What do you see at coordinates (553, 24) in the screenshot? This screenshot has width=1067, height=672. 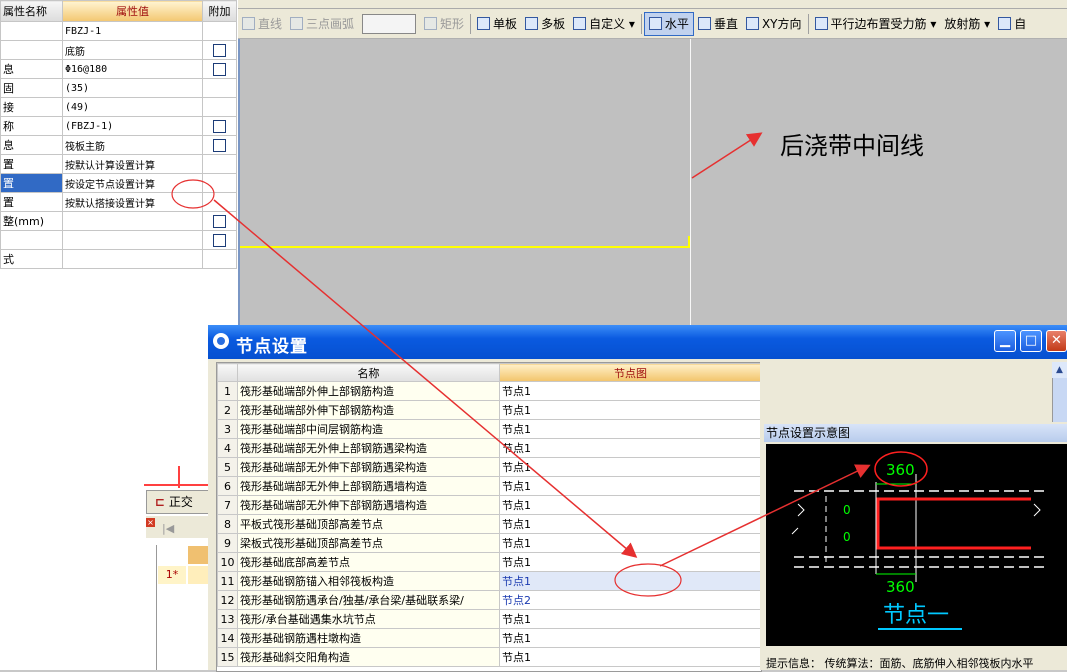 I see `toolbar-label: 多板` at bounding box center [553, 24].